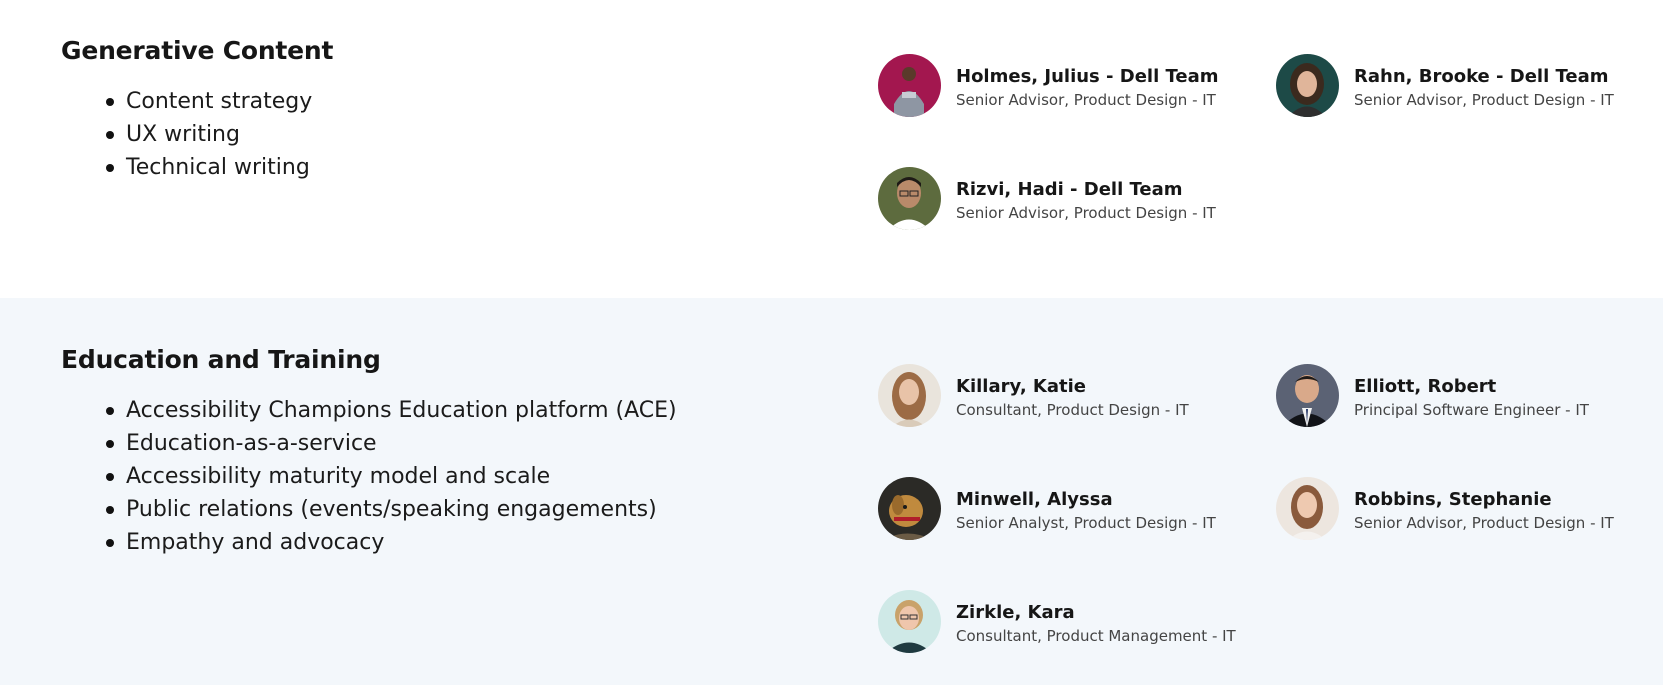 Image resolution: width=1663 pixels, height=685 pixels. Describe the element at coordinates (208, 101) in the screenshot. I see `topic-item: Content strategy` at that location.